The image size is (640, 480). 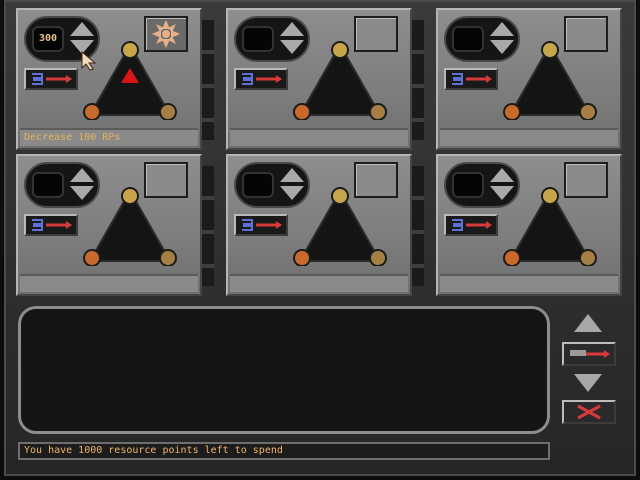 What do you see at coordinates (109, 137) in the screenshot?
I see `slot-status-bar: Decrease 100 RPs` at bounding box center [109, 137].